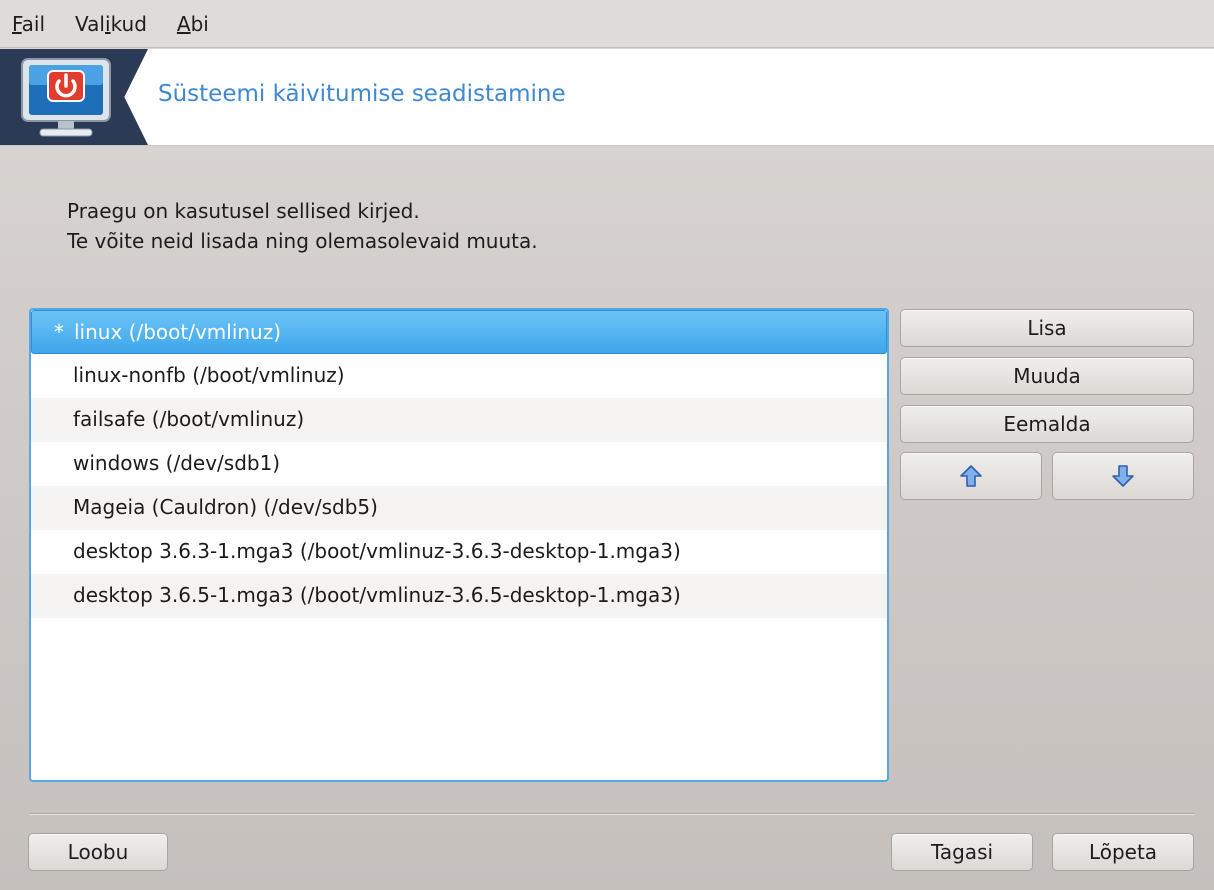 Image resolution: width=1214 pixels, height=890 pixels. I want to click on arrow-down-icon, so click(1123, 476).